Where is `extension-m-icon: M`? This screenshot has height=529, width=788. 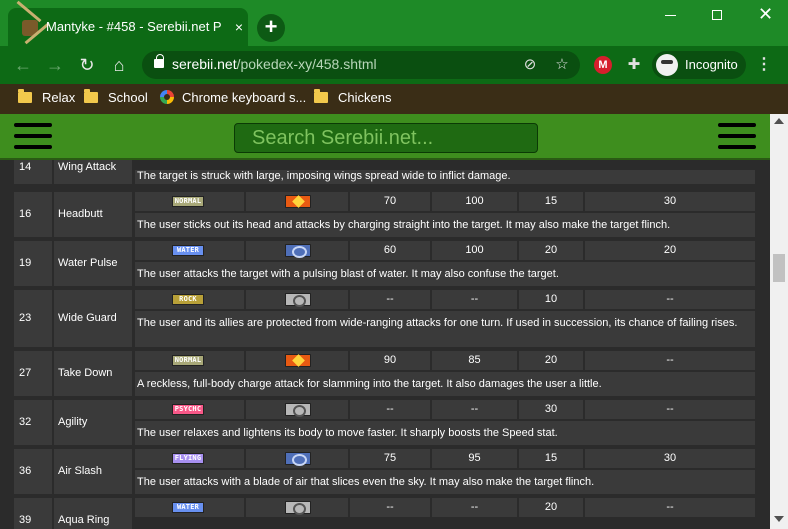
extension-m-icon: M is located at coordinates (603, 65).